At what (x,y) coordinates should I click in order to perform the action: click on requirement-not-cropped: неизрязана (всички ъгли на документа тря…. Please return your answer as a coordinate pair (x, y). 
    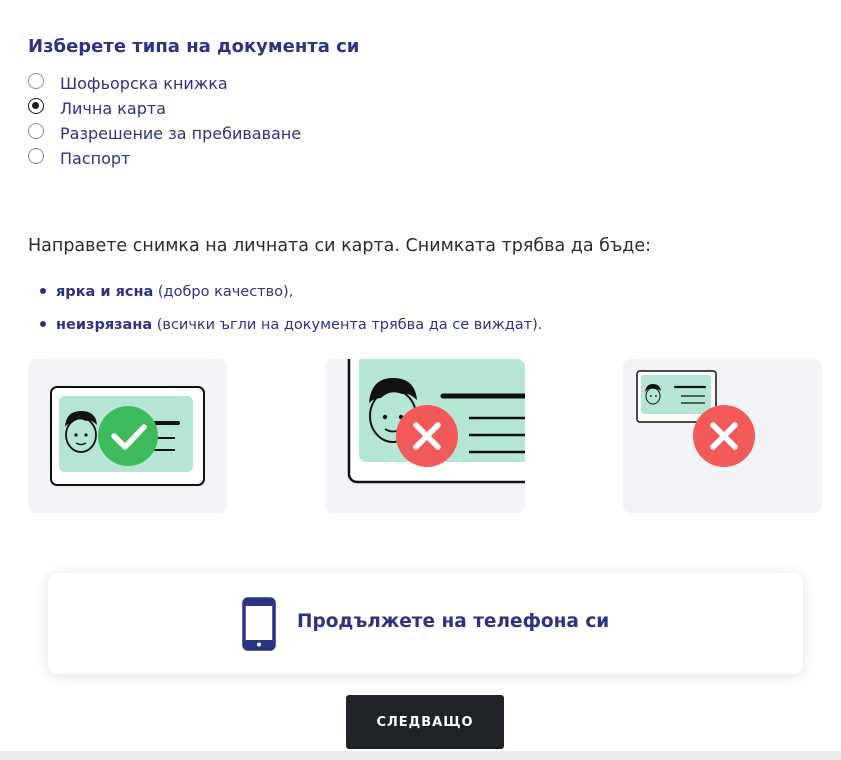
    Looking at the image, I should click on (285, 325).